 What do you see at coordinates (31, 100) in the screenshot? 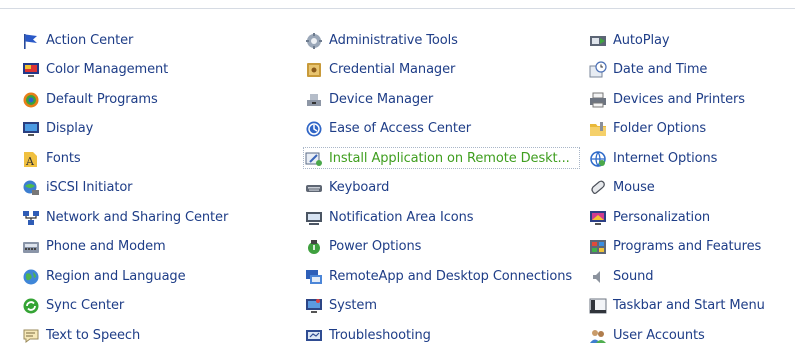
I see `default-programs-icon` at bounding box center [31, 100].